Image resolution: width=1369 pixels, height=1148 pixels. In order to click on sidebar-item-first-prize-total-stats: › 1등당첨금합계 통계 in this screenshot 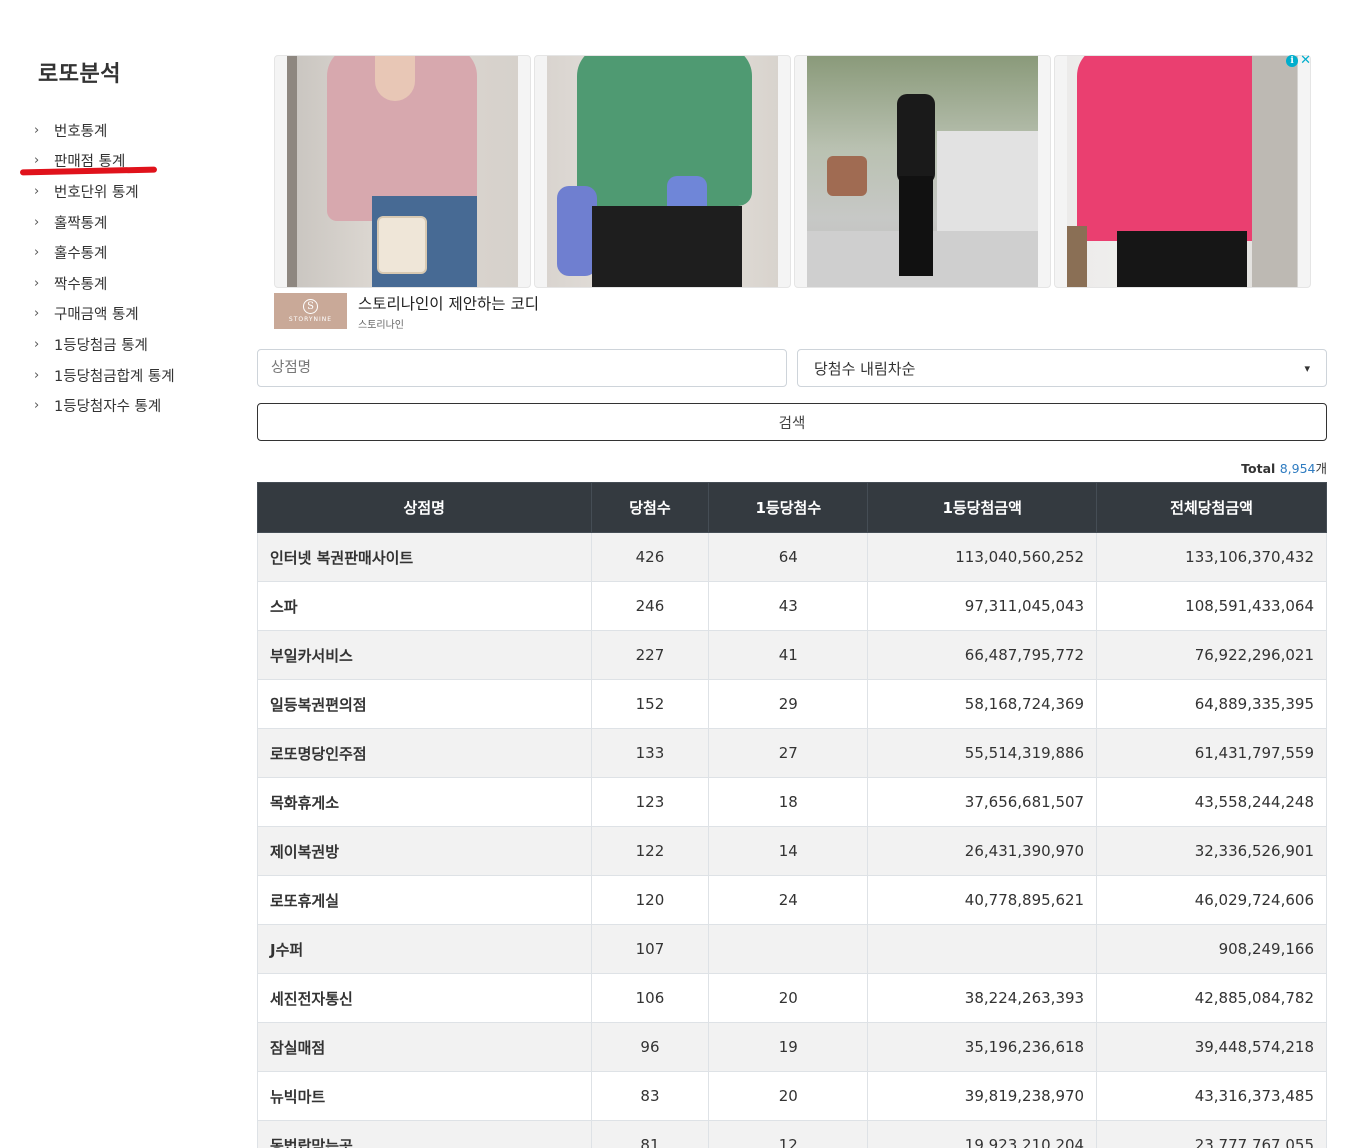, I will do `click(104, 375)`.